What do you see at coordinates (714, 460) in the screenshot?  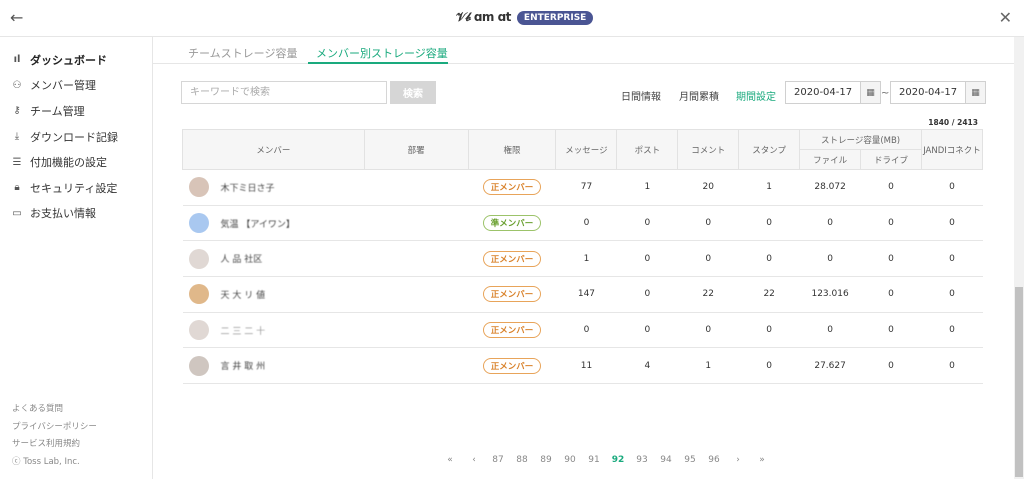 I see `page-link: 96` at bounding box center [714, 460].